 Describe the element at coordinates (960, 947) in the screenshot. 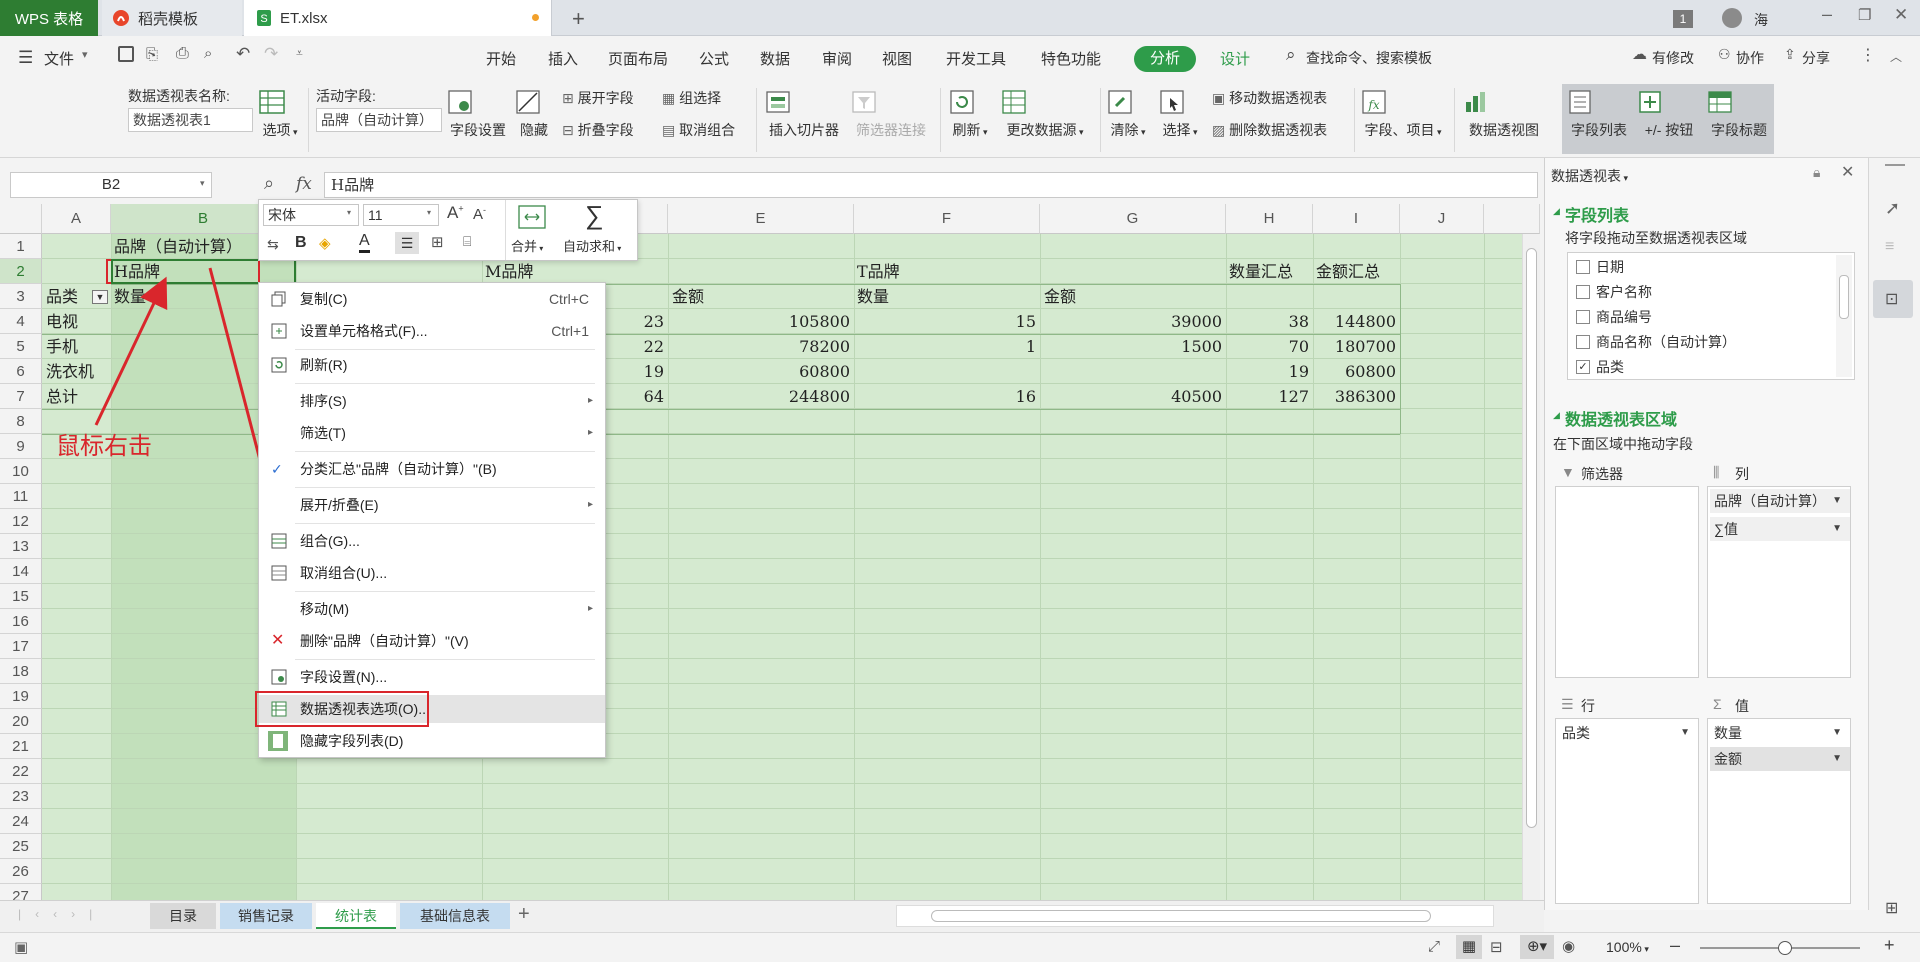

I see `status-bar: ▣ ⤢ ▦ ⊟ ⊕▾ ◉ 100% ▾ – +` at that location.